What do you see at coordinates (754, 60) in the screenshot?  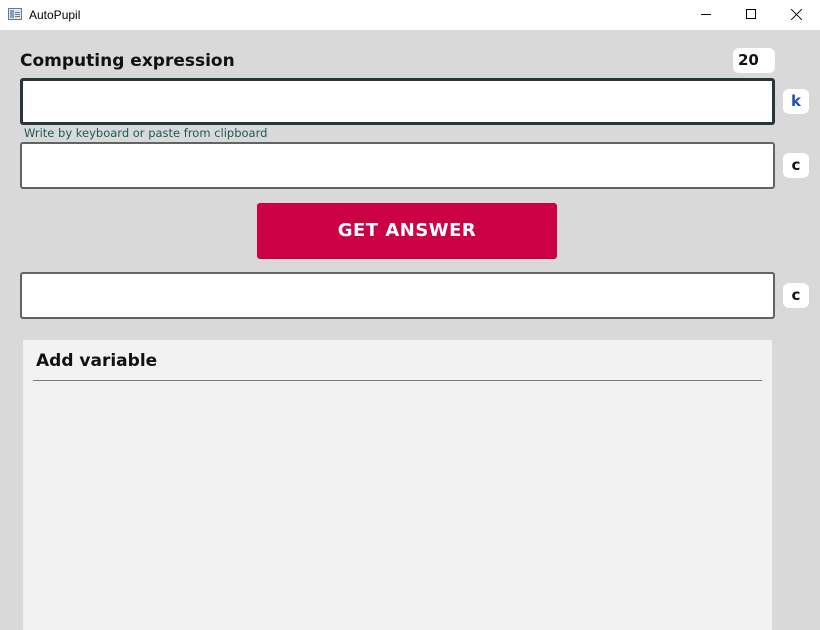 I see `expression-counter: 20` at bounding box center [754, 60].